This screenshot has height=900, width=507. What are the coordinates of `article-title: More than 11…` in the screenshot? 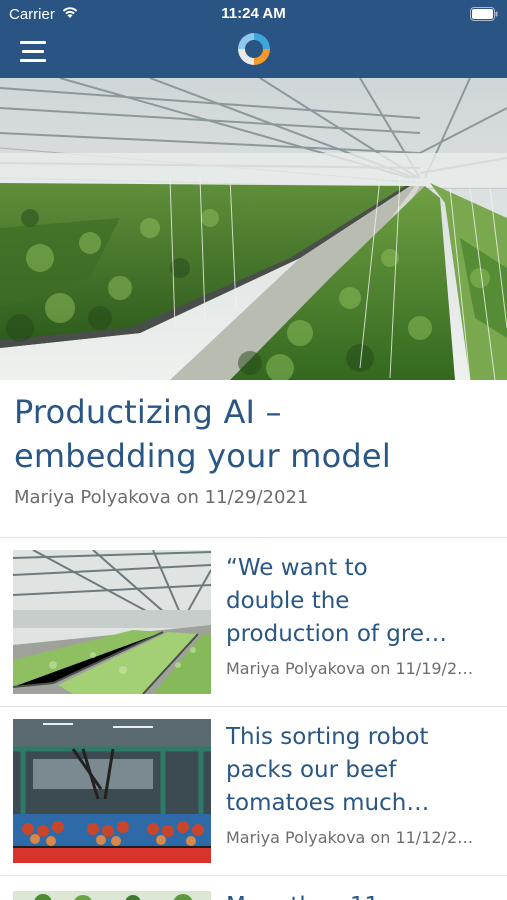 It's located at (362, 895).